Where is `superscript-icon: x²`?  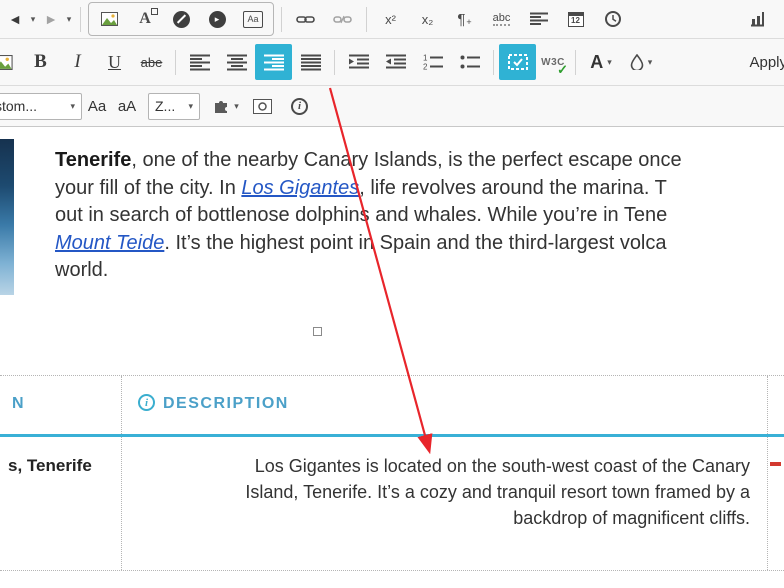
superscript-icon: x² is located at coordinates (390, 19).